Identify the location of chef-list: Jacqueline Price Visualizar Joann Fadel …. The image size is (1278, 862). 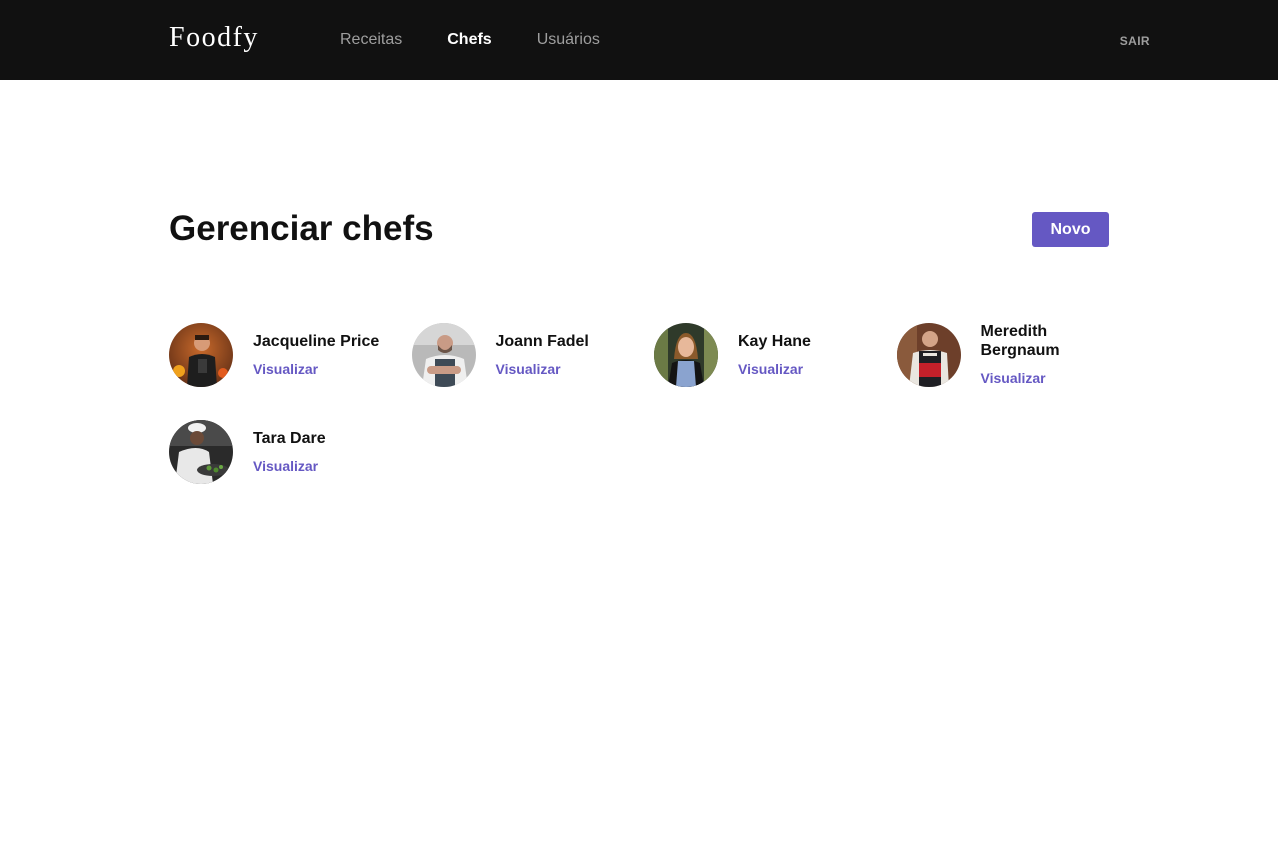
(654, 403).